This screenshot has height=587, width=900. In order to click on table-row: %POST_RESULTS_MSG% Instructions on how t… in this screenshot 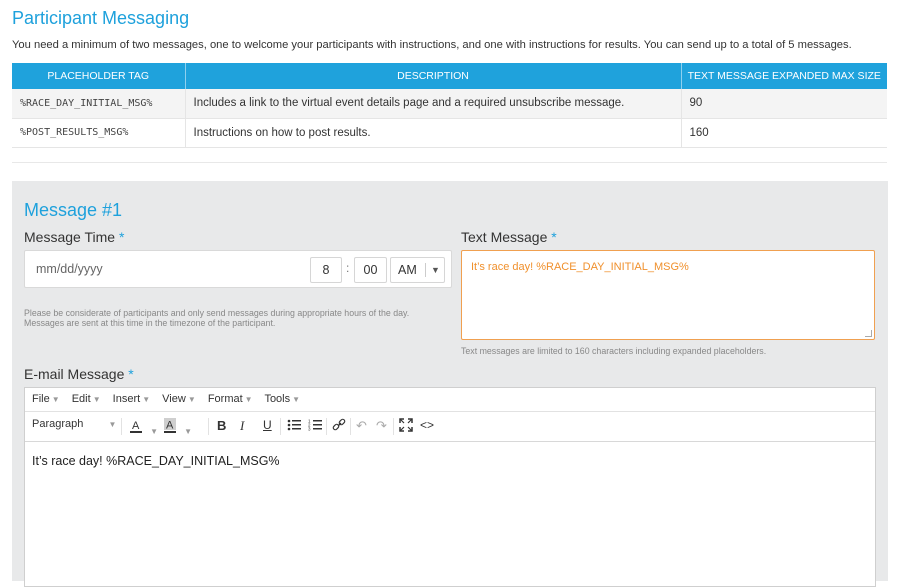, I will do `click(449, 133)`.